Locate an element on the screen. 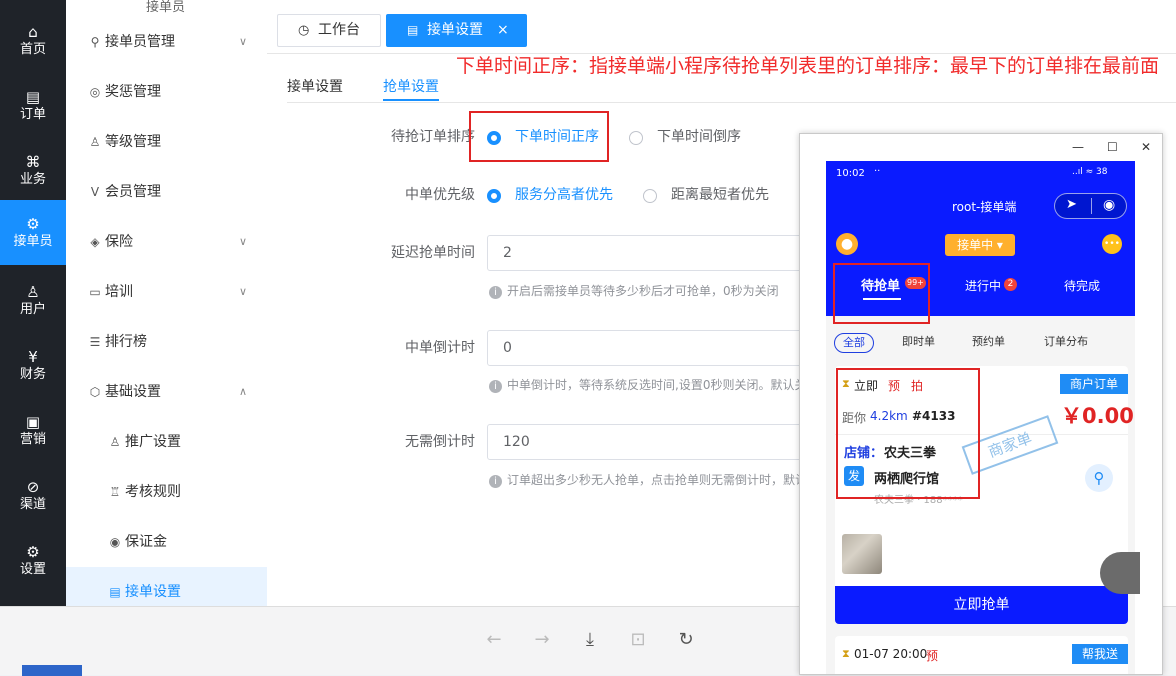  chip-reserved: 预约单 is located at coordinates (988, 343).